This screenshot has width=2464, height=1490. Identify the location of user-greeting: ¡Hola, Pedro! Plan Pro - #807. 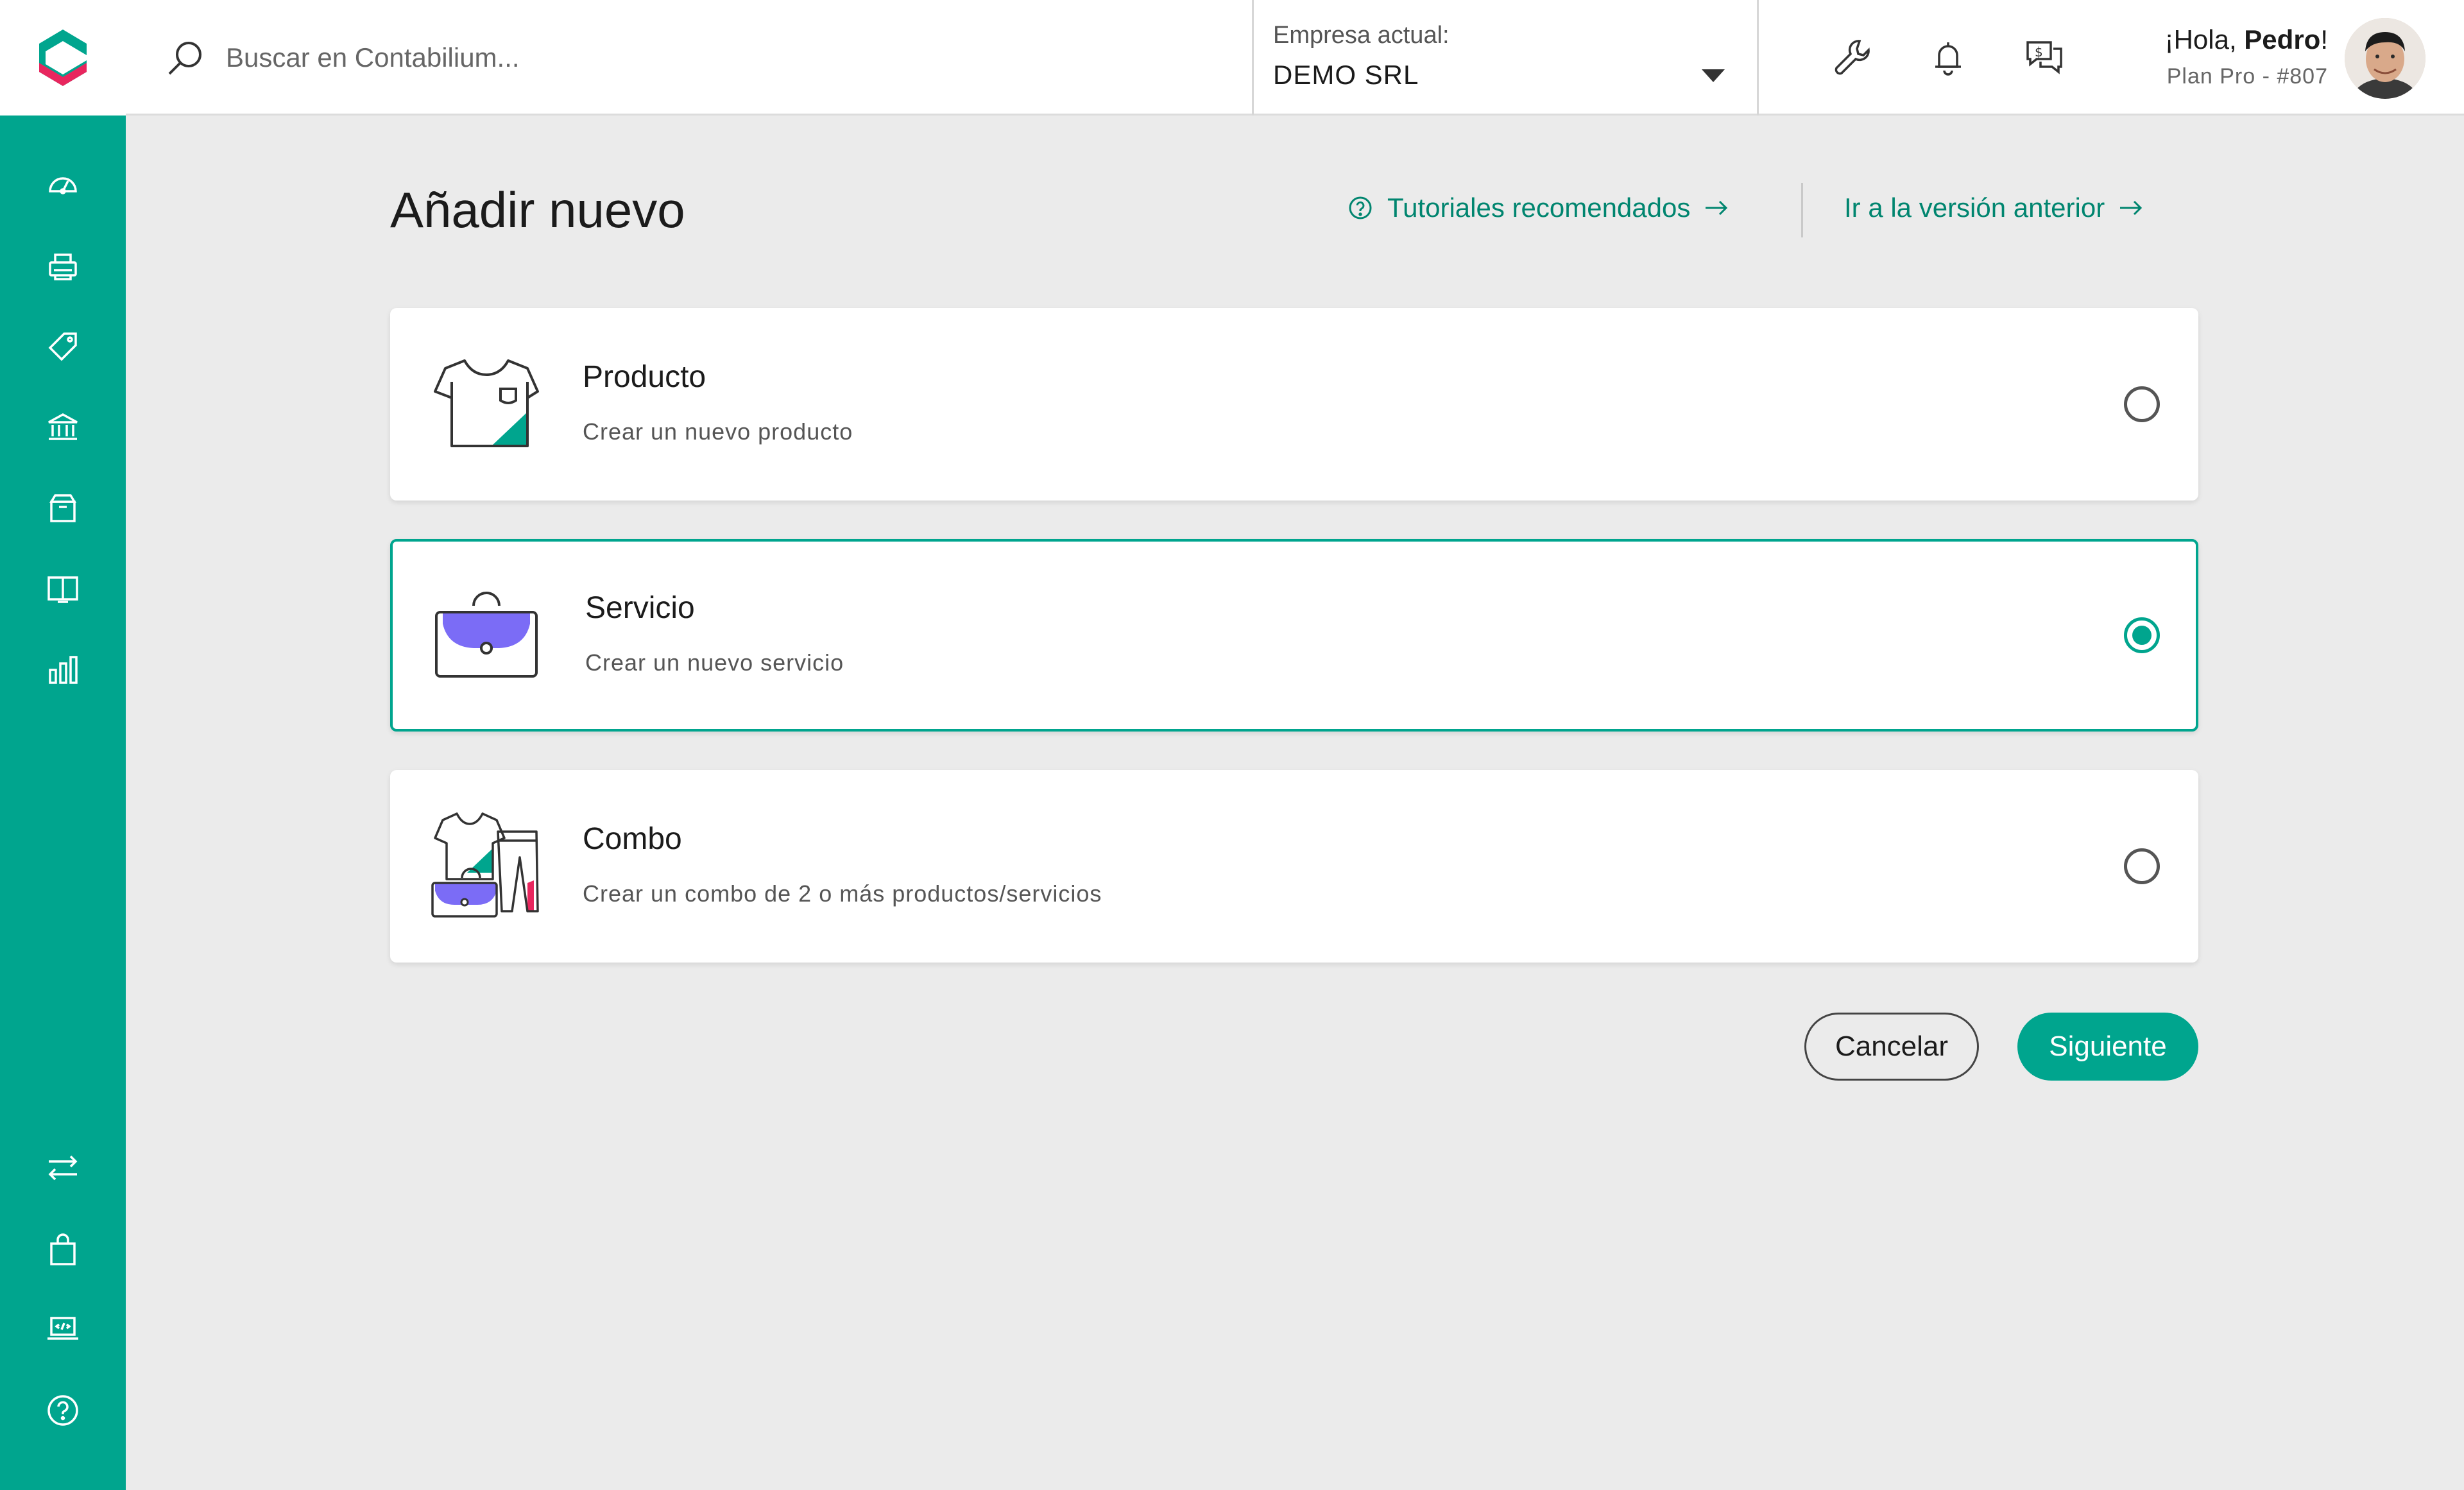
(2247, 56).